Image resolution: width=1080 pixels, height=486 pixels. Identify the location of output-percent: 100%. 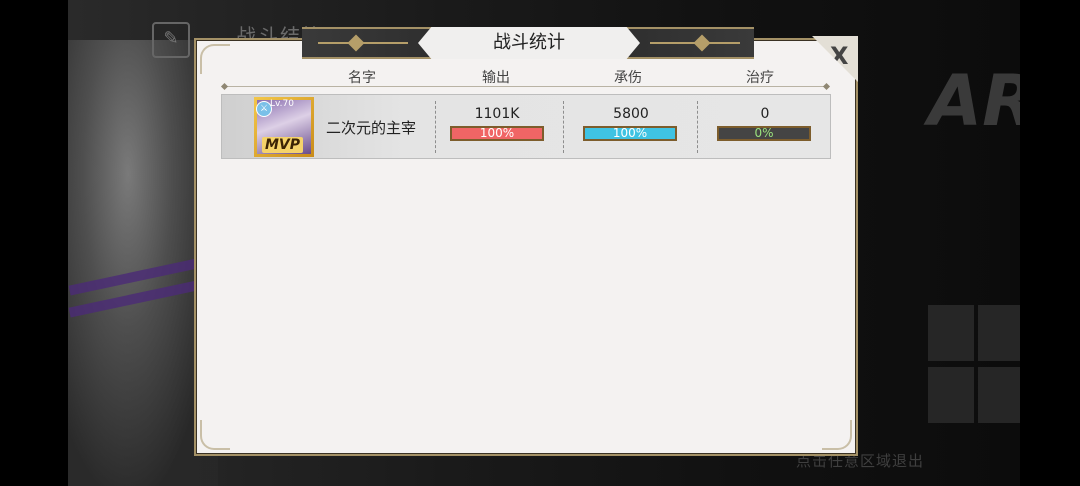
(497, 133).